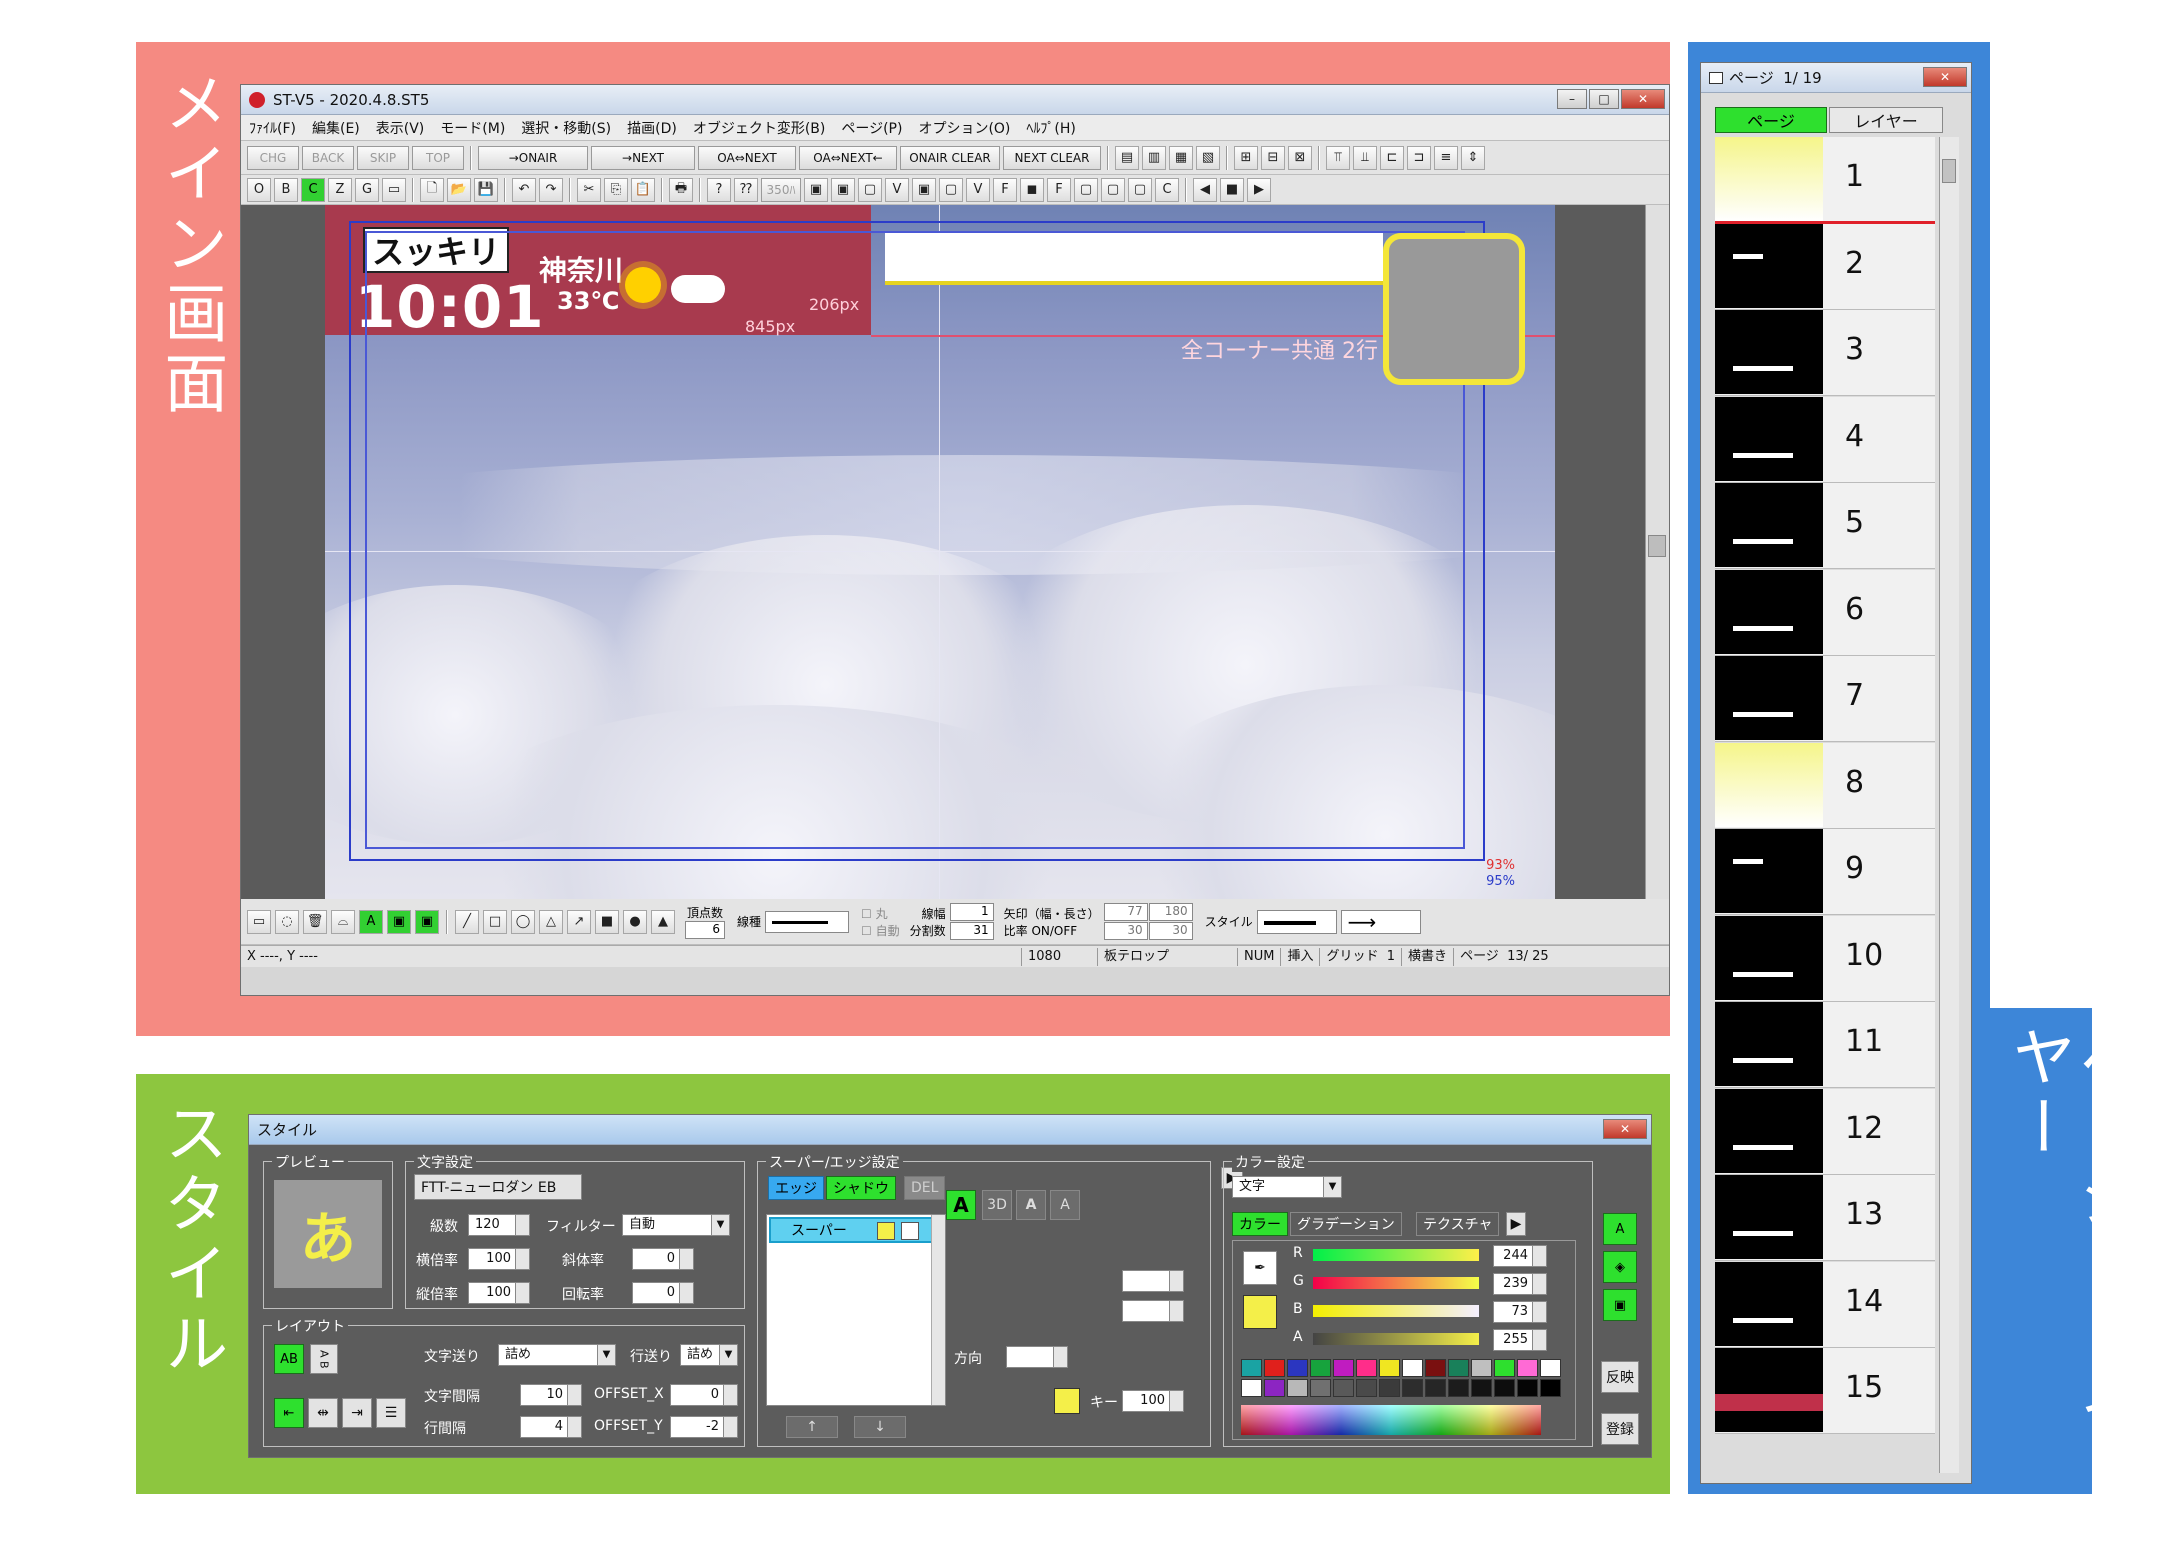  Describe the element at coordinates (551, 1427) in the screenshot. I see `line-gap-input: 4` at that location.